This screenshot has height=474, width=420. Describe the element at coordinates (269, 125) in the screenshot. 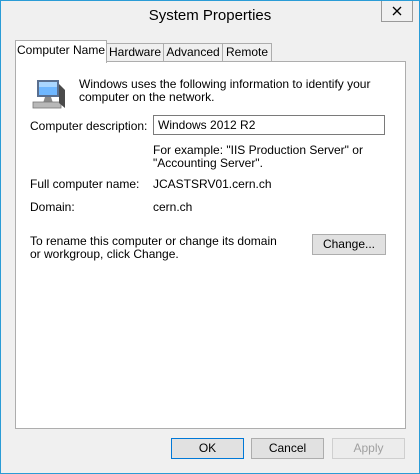

I see `computer-description-input: Windows 2012 R2` at that location.